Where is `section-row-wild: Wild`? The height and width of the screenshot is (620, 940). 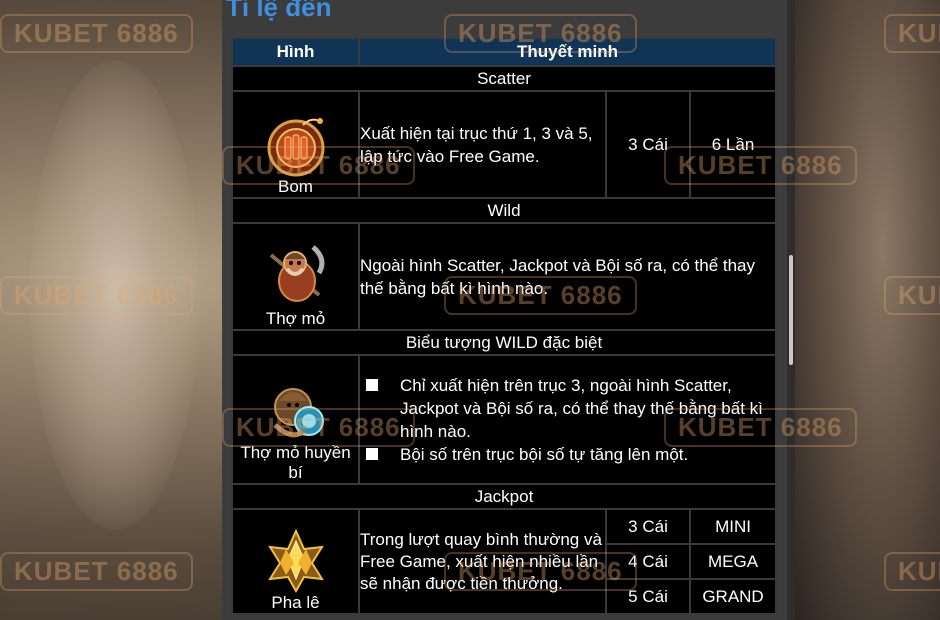
section-row-wild: Wild is located at coordinates (504, 210).